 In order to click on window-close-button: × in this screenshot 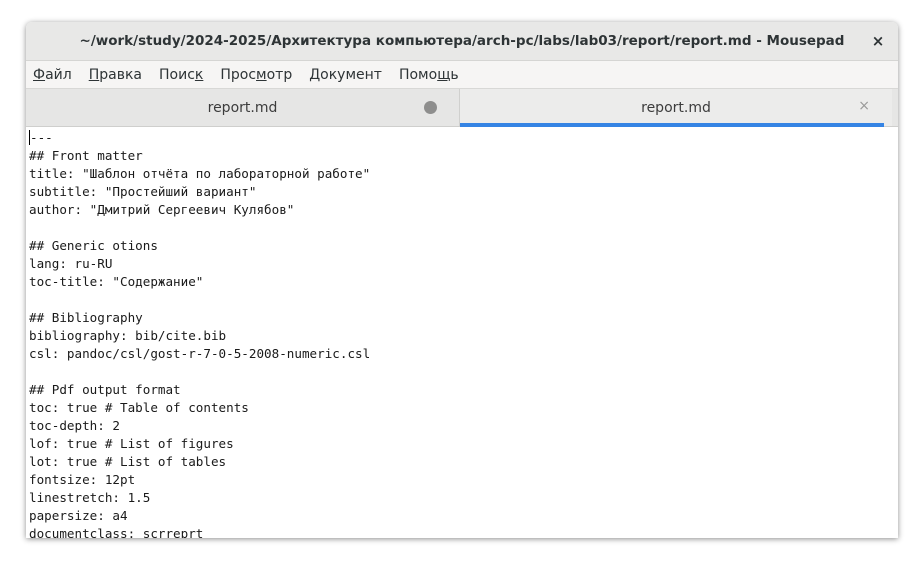, I will do `click(878, 41)`.